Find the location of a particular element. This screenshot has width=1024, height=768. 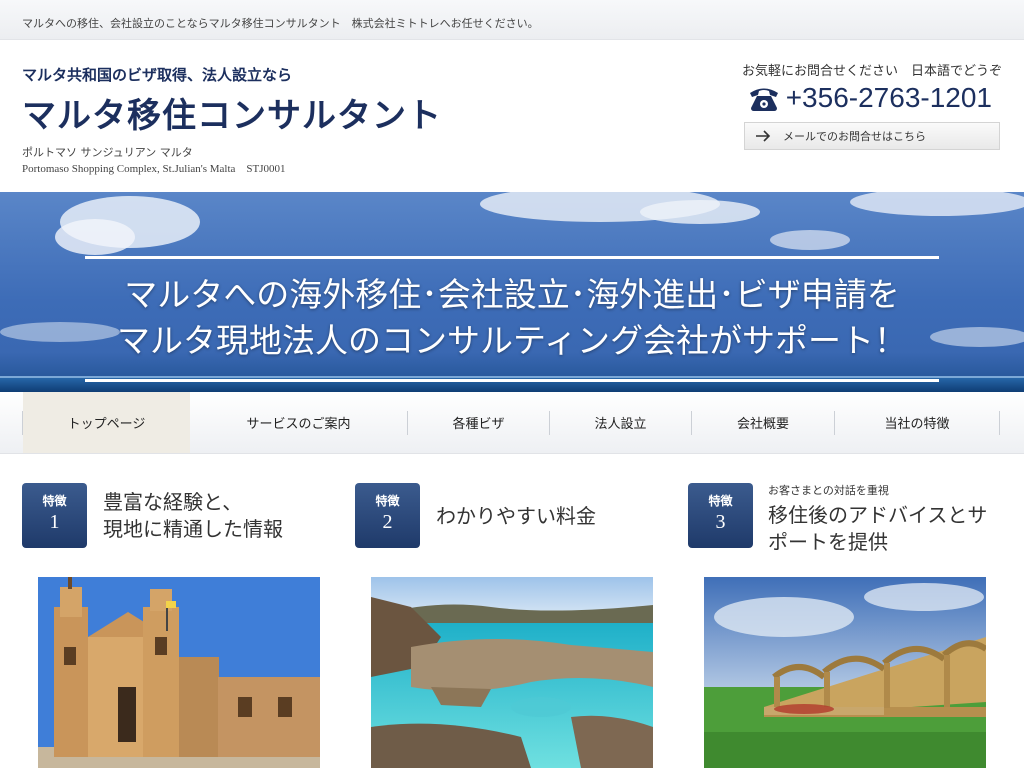

address-line-1: ポルトマソ サンジュリアン マルタ is located at coordinates (107, 152).